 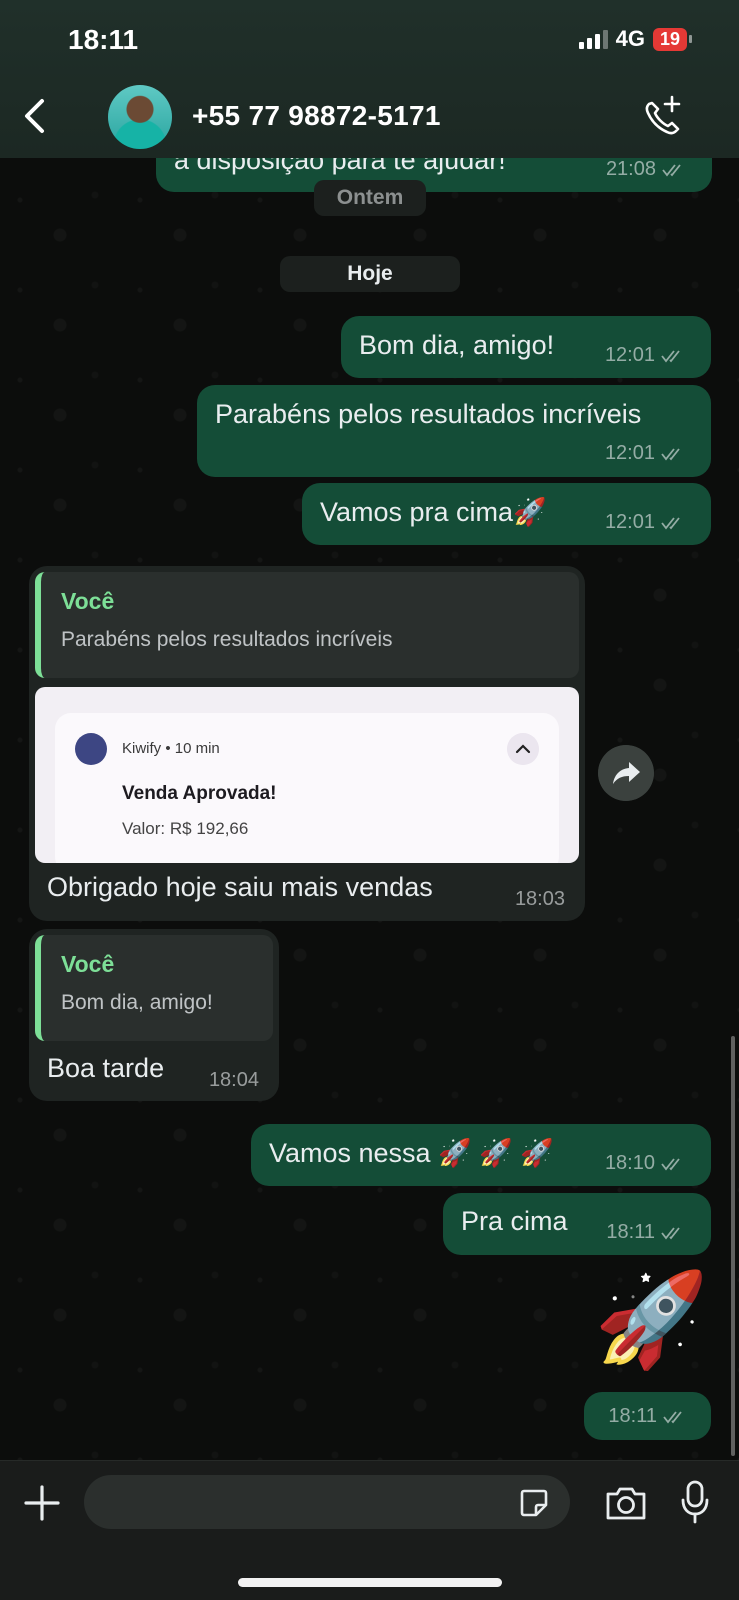 I want to click on message-bubble-outgoing: Vamos nessa 🚀 🚀 🚀 18:10, so click(x=481, y=1155).